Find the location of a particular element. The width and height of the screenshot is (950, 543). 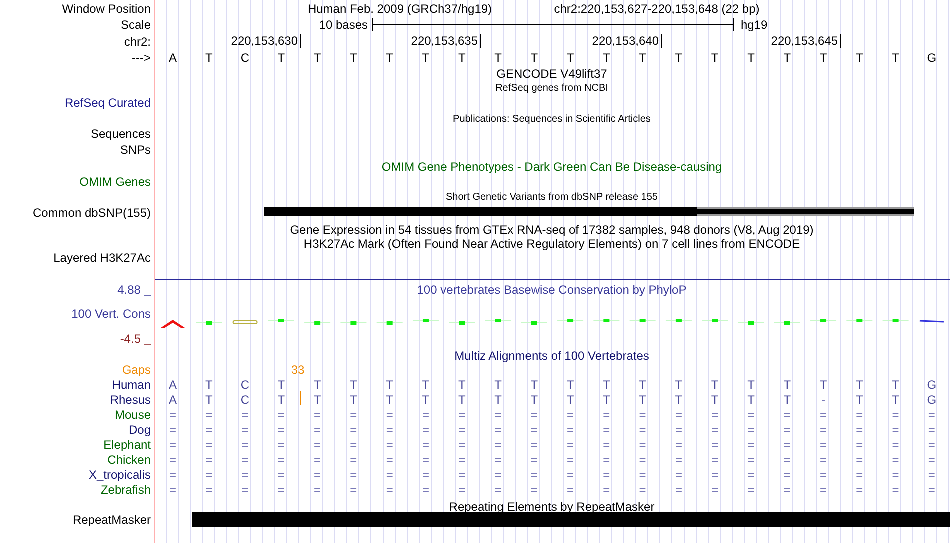

track-label: RefSeq Curated is located at coordinates (107, 103).